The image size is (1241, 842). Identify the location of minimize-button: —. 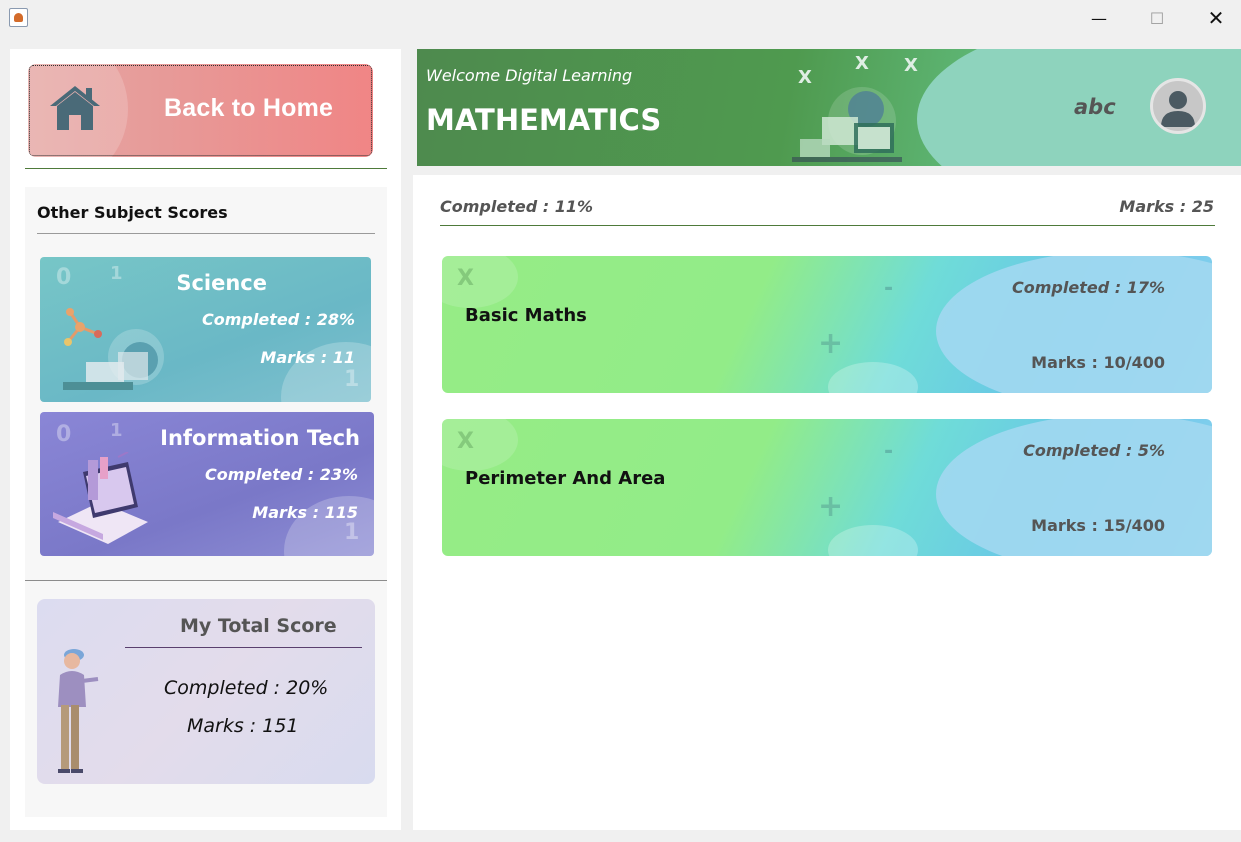
(1099, 18).